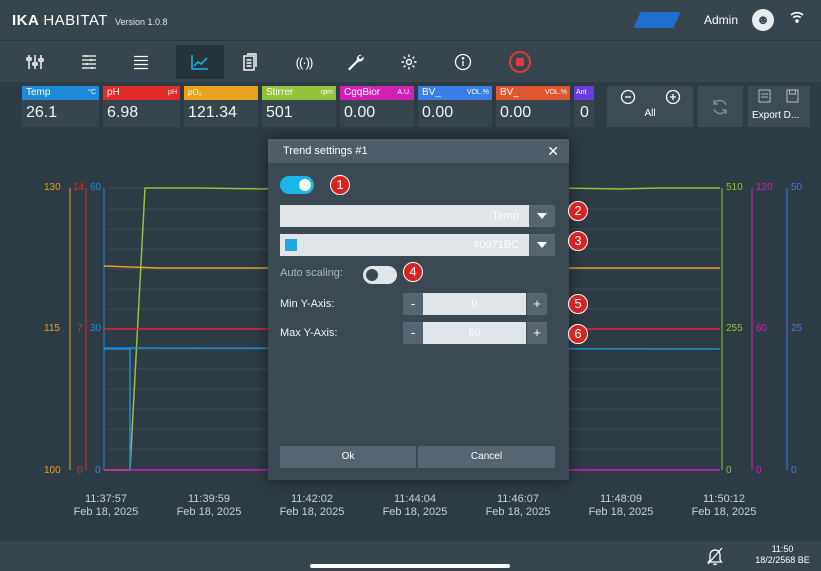 This screenshot has height=571, width=821. I want to click on x-tick-label: 11:46:07 Feb 18, 2025, so click(518, 505).